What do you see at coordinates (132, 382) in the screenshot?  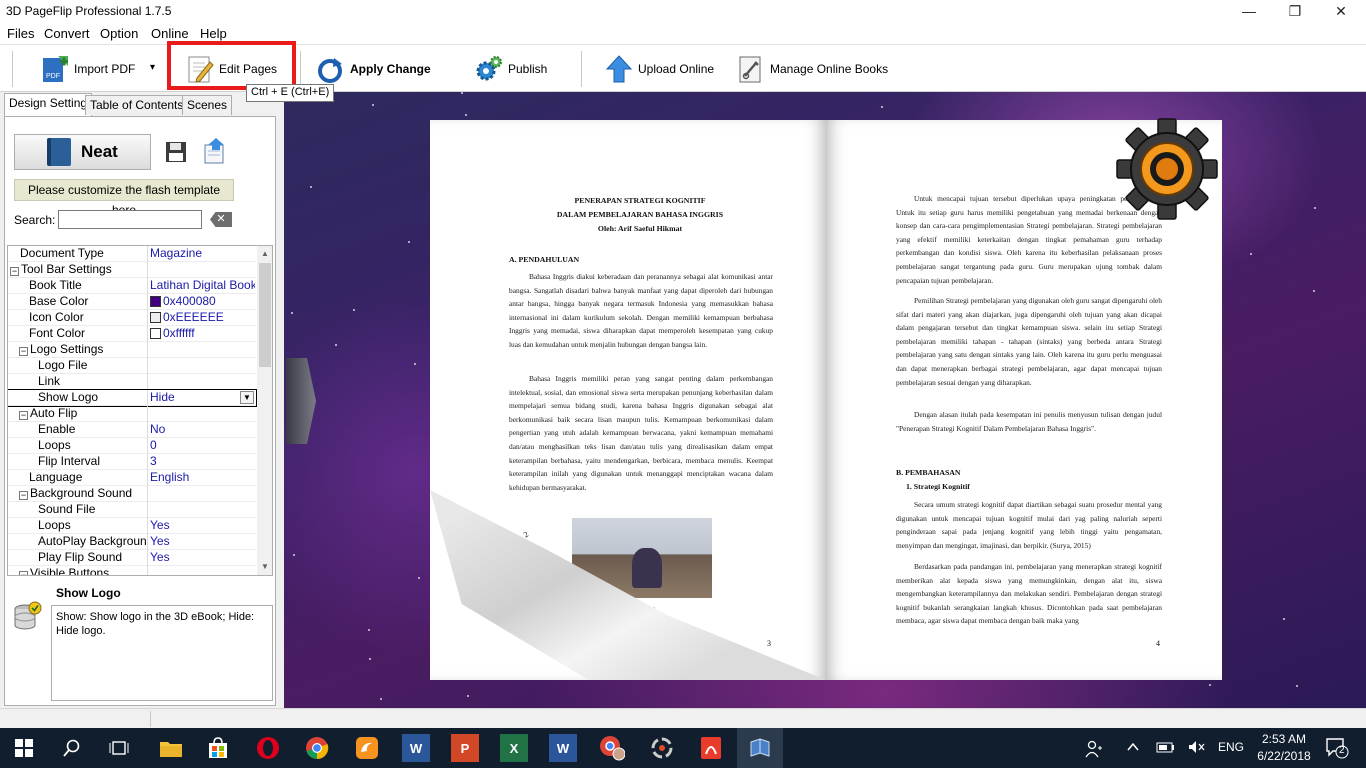 I see `property-row: Link` at bounding box center [132, 382].